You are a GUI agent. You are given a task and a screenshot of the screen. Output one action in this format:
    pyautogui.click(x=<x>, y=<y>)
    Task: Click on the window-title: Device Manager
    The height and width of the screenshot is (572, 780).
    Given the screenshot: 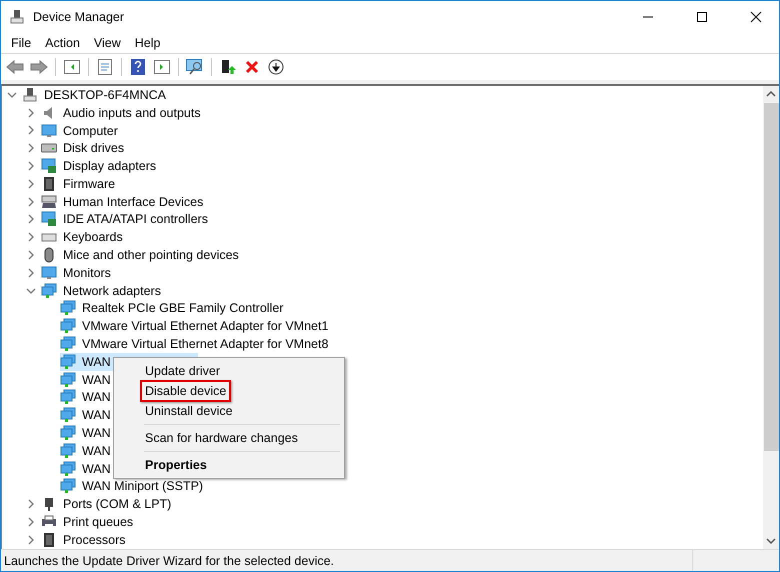 What is the action you would take?
    pyautogui.click(x=79, y=17)
    